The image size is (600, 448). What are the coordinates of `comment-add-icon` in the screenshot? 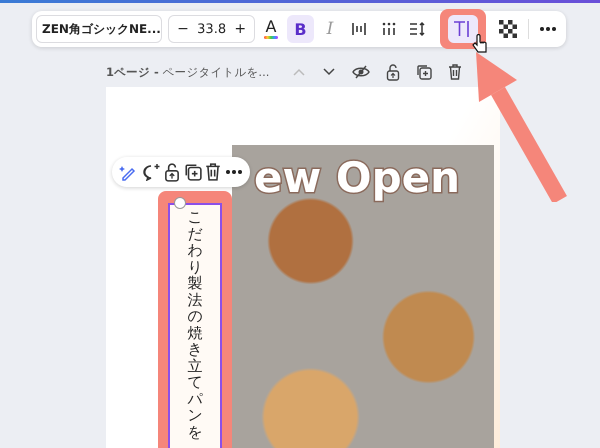 It's located at (150, 172).